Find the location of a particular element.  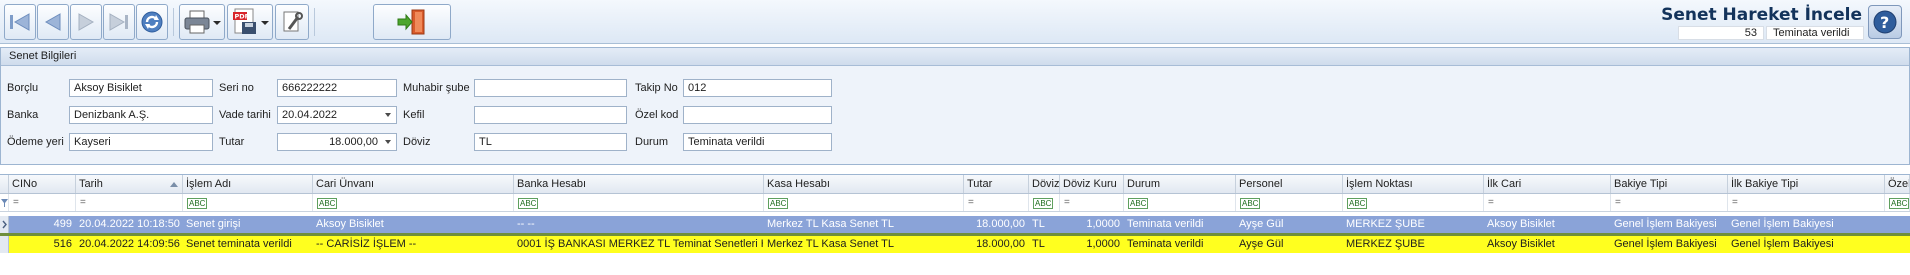

first-record-button is located at coordinates (20, 22).